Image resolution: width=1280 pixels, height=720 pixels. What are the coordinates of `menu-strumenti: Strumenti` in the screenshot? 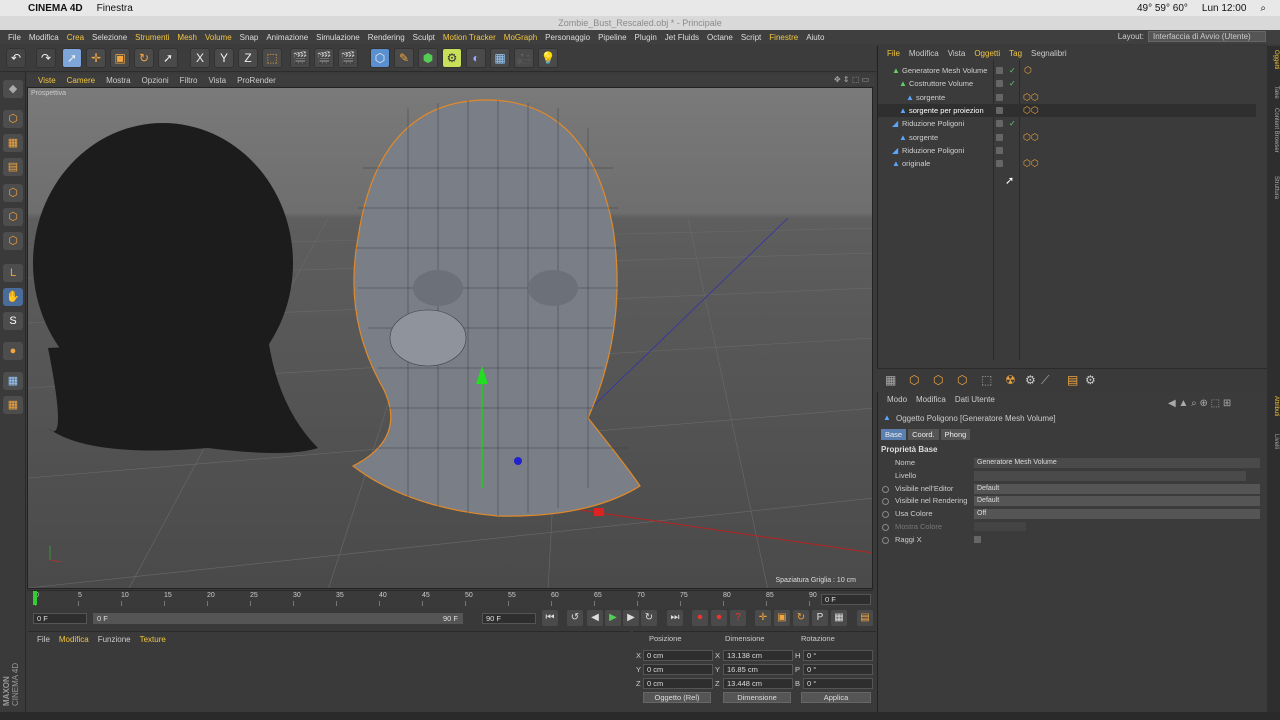 It's located at (152, 37).